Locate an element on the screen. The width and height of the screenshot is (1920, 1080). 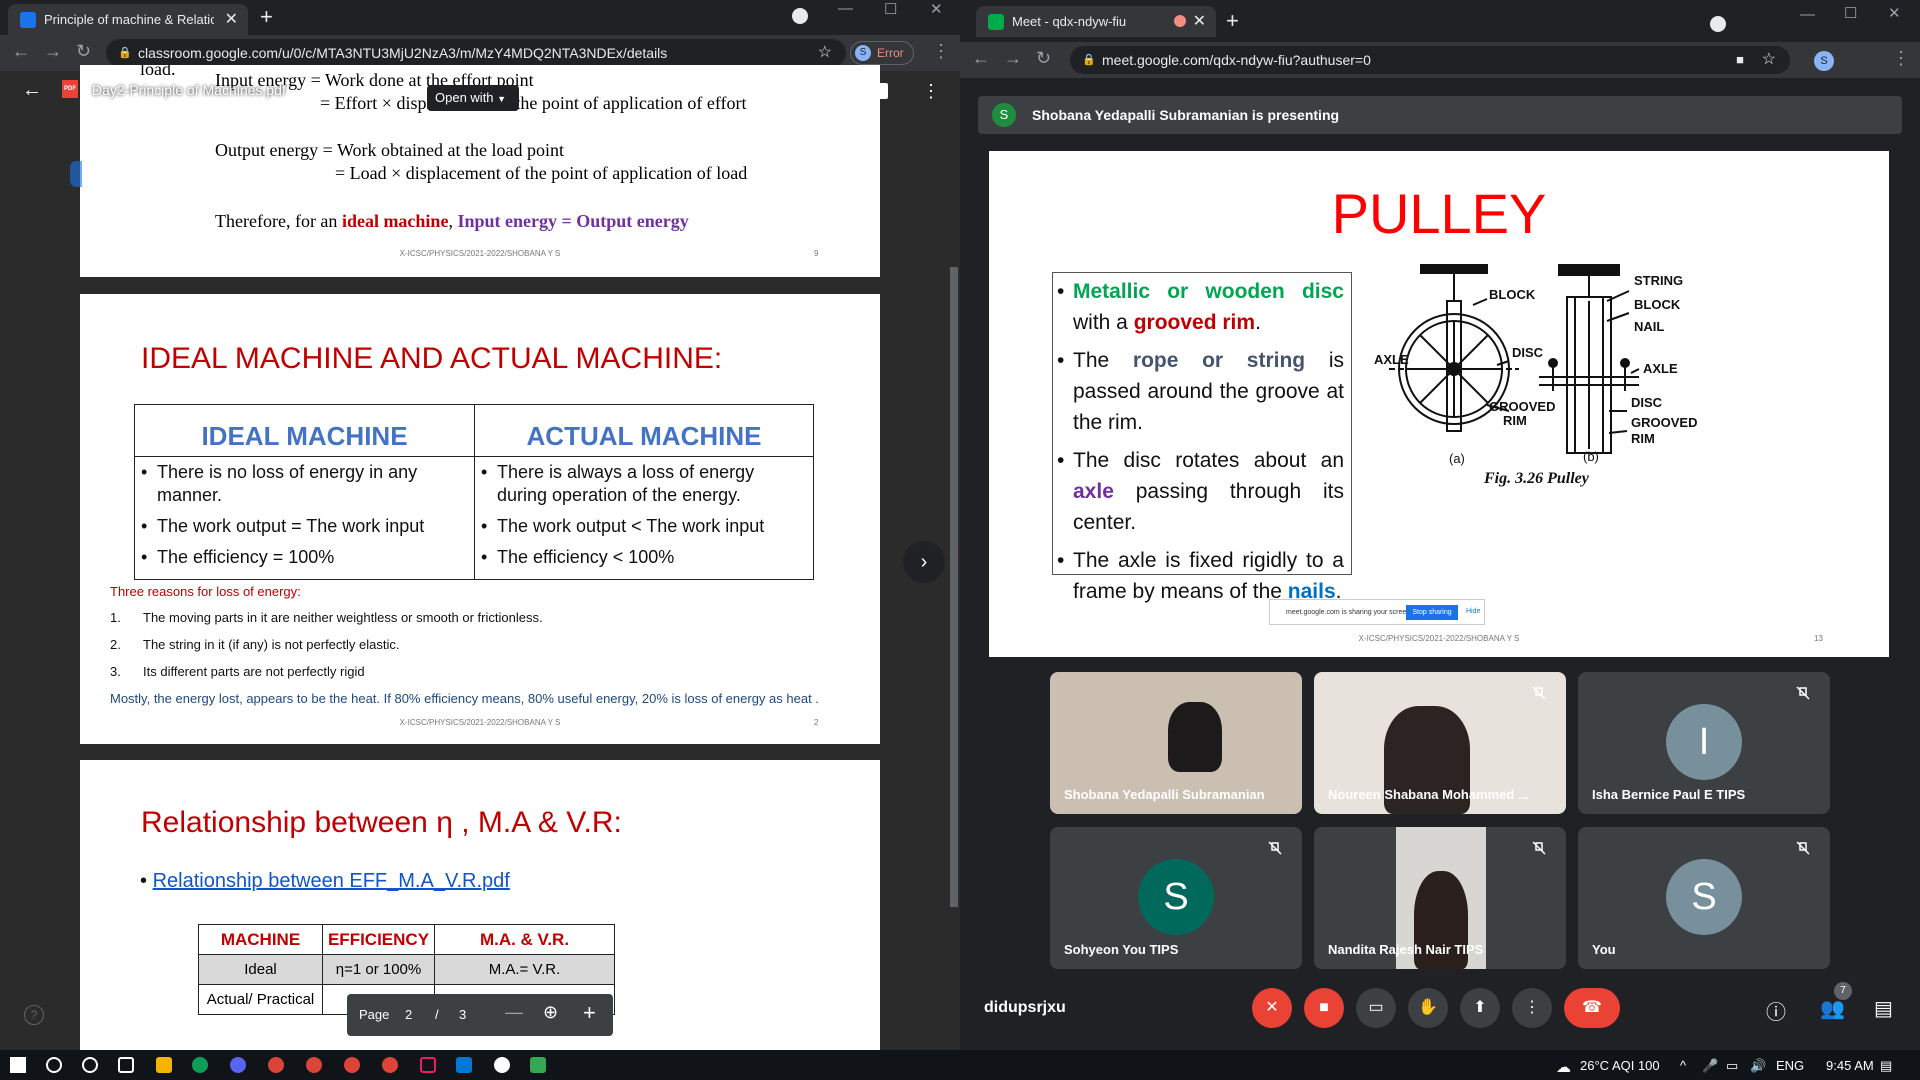
mic-toggle-button: ✕ is located at coordinates (1272, 1008).